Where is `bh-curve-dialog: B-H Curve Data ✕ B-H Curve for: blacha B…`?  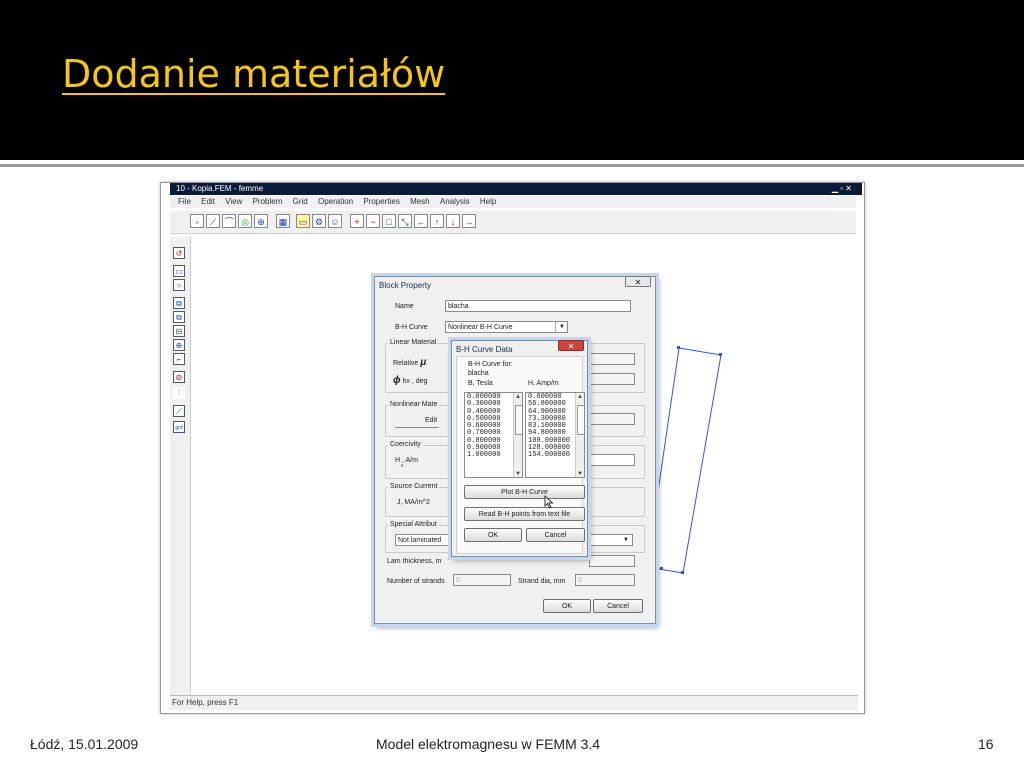
bh-curve-dialog: B-H Curve Data ✕ B-H Curve for: blacha B… is located at coordinates (519, 448).